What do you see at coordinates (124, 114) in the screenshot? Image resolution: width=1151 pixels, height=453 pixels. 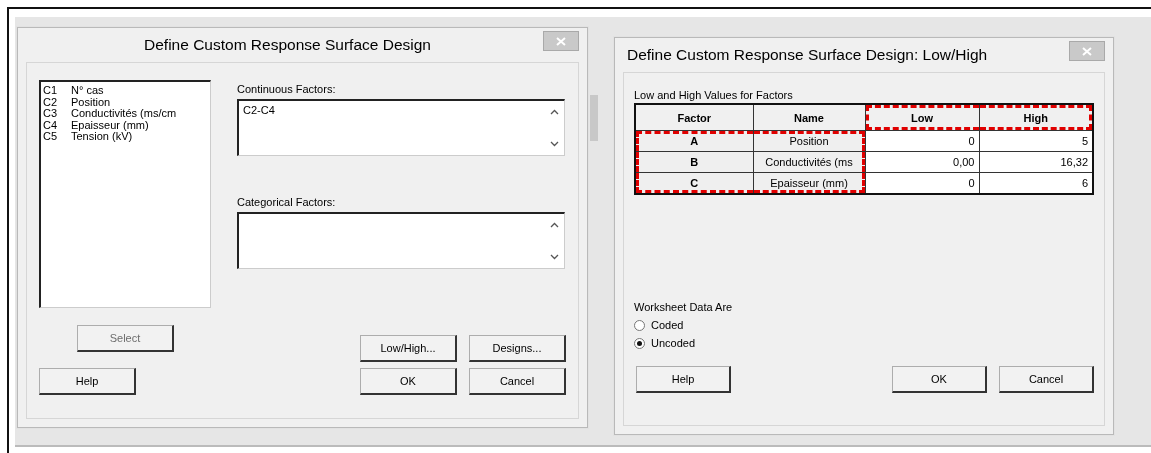 I see `variable-name: Conductivités (ms/cm` at bounding box center [124, 114].